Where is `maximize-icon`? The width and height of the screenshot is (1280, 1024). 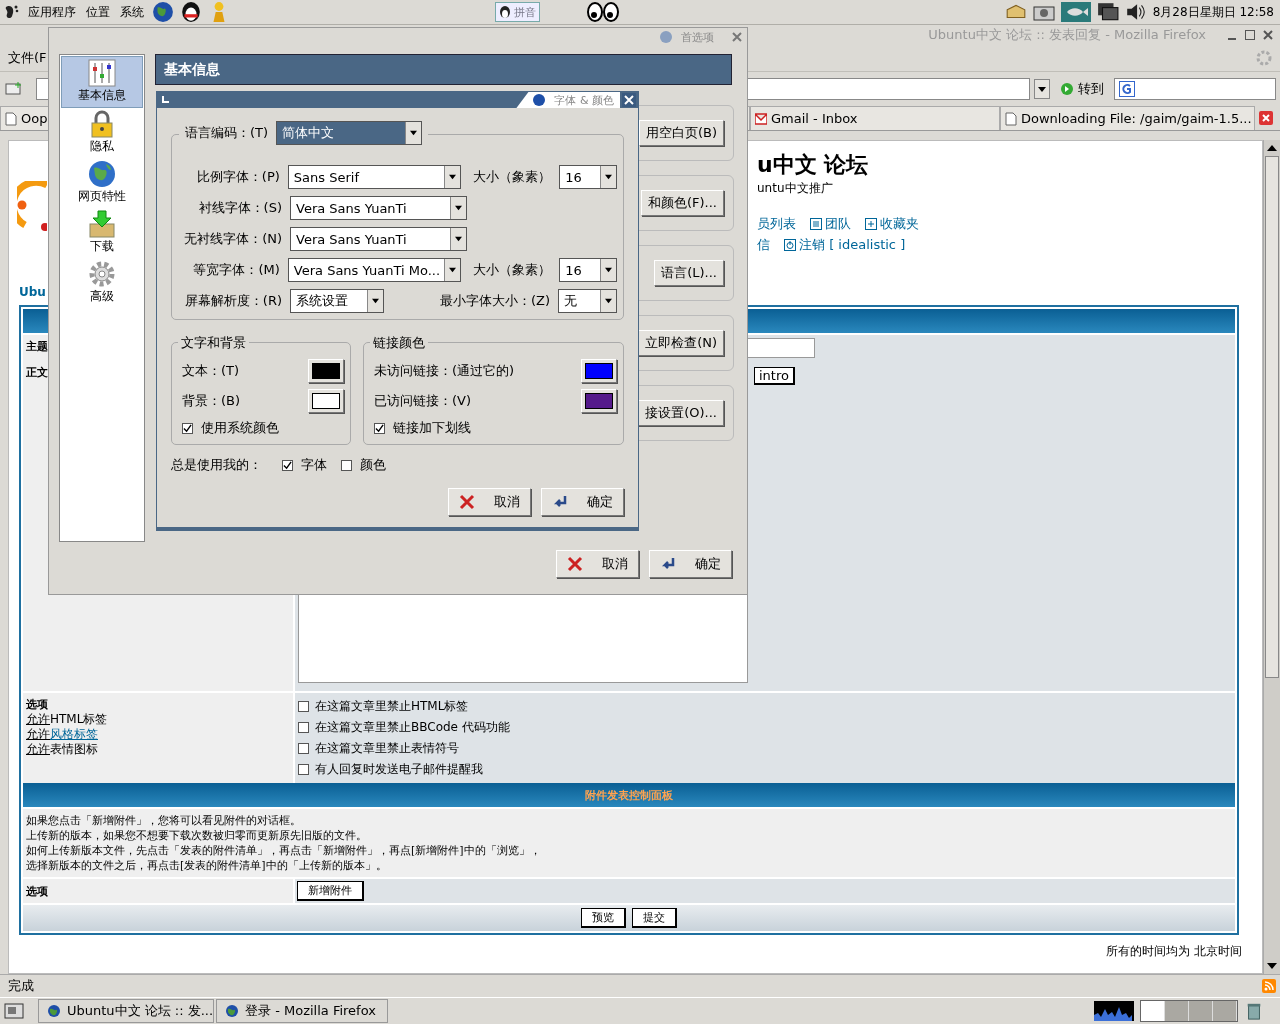 maximize-icon is located at coordinates (1250, 35).